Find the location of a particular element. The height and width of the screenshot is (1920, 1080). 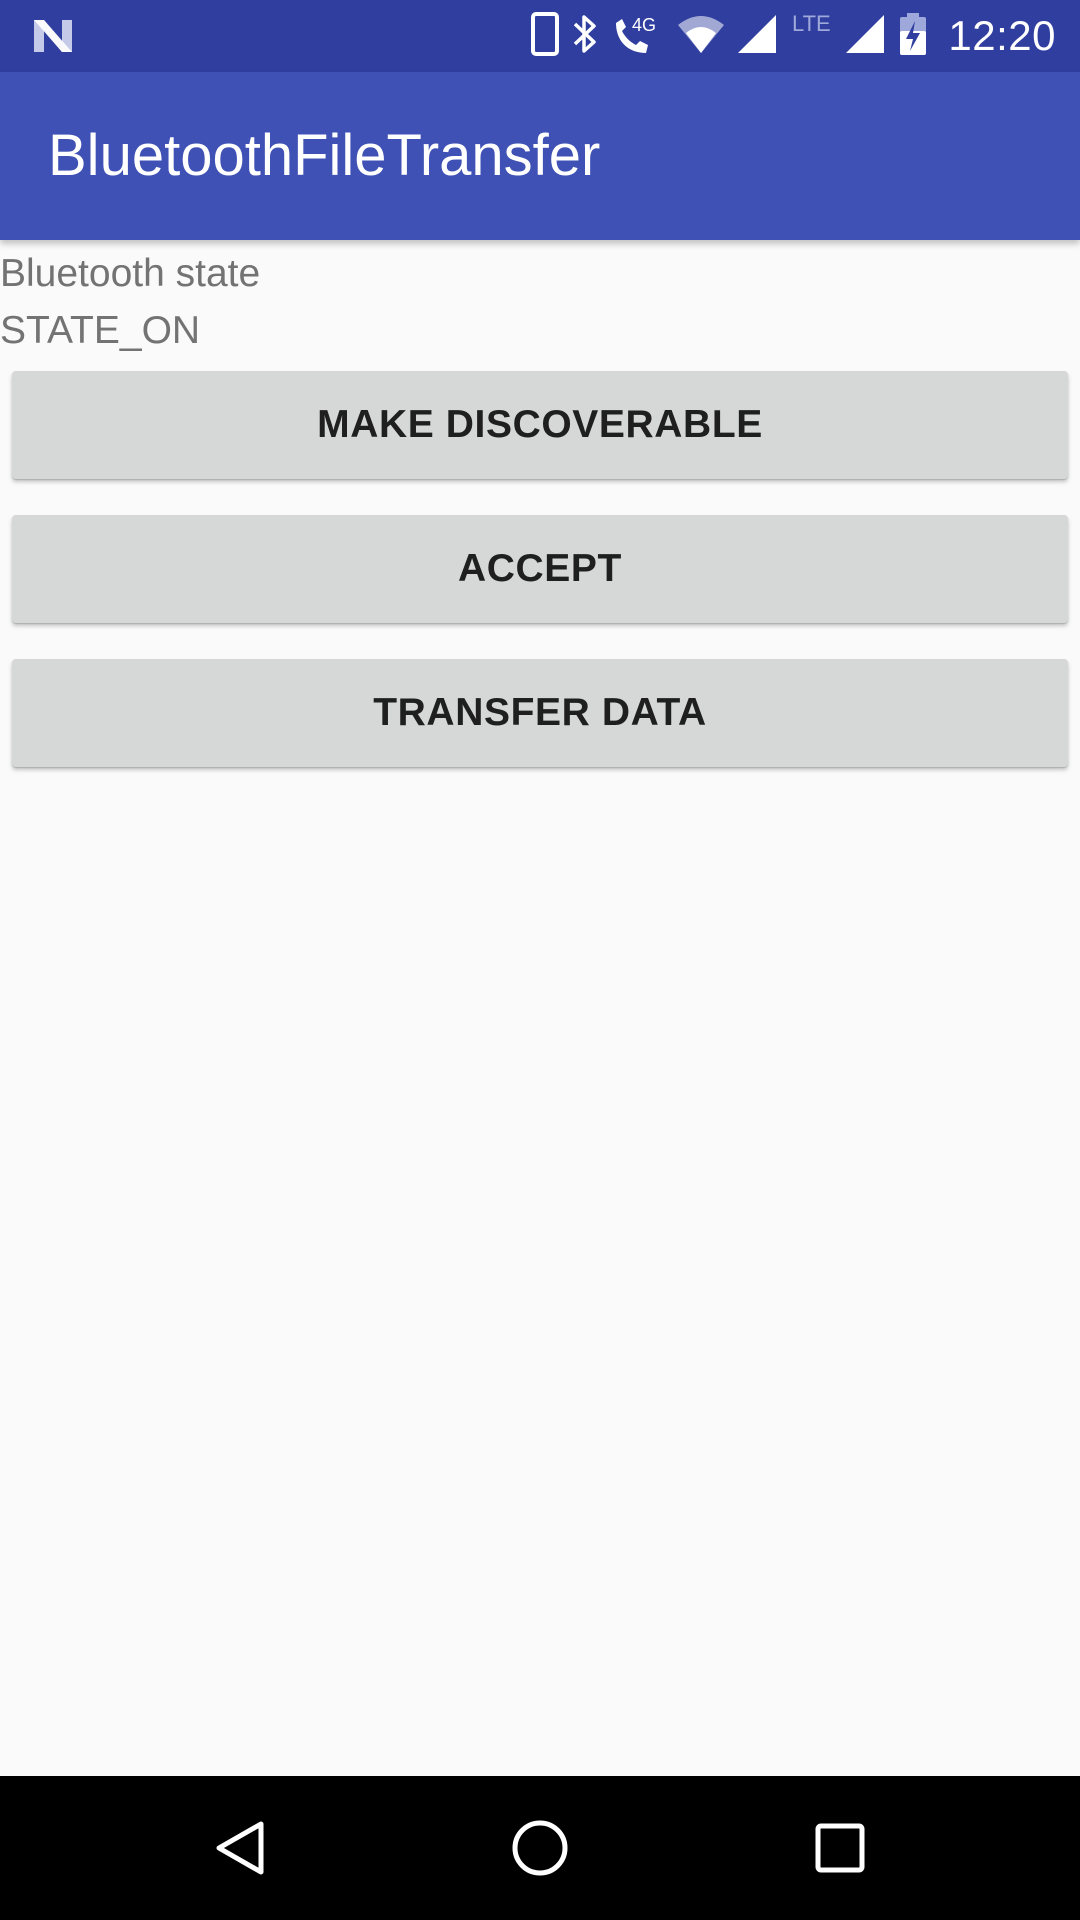

call-4g-icon: 4G is located at coordinates (638, 36).